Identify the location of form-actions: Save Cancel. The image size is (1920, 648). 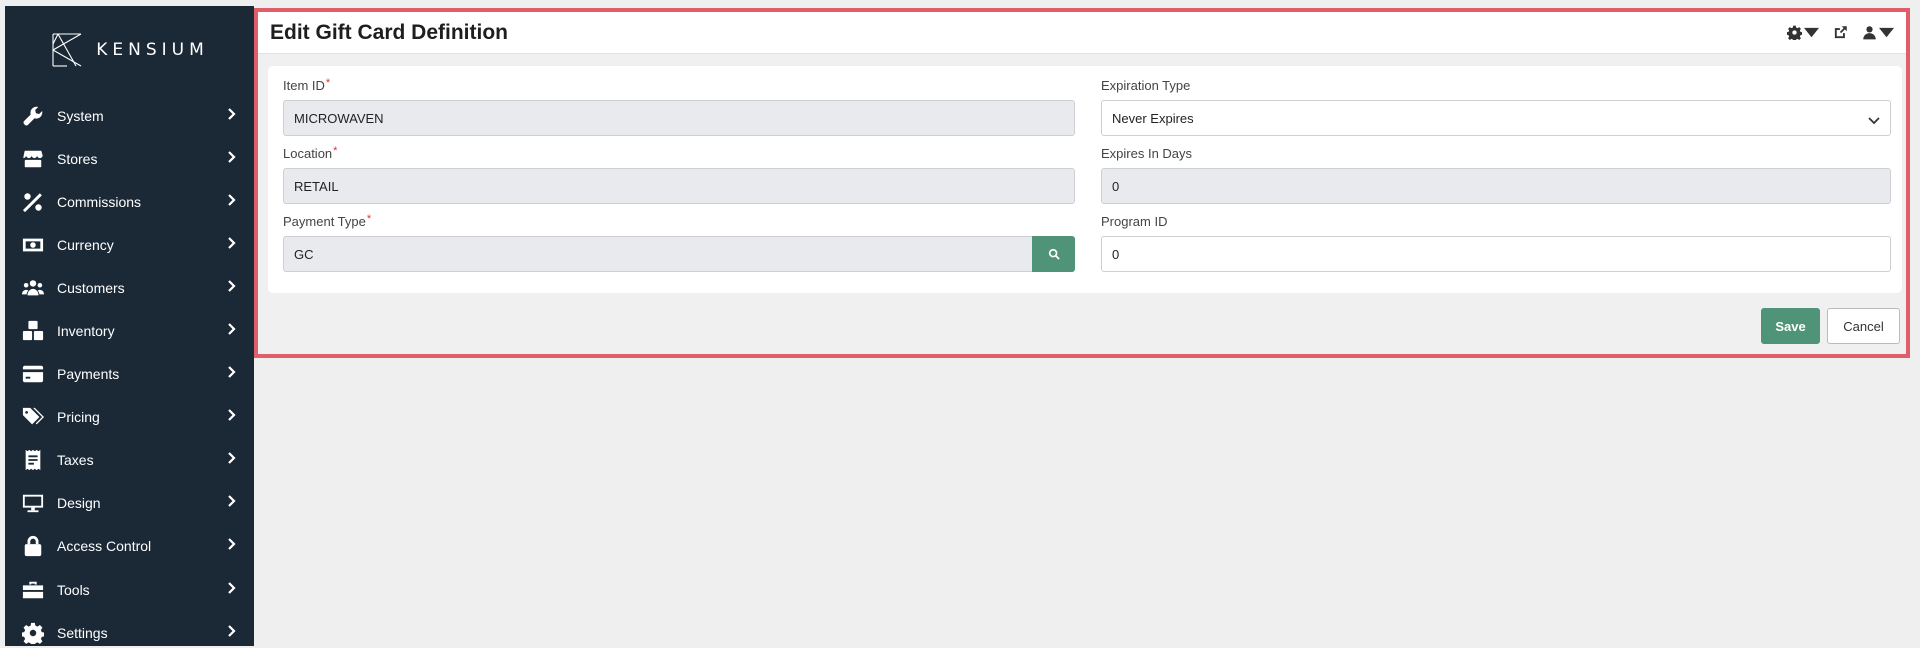
(1830, 326).